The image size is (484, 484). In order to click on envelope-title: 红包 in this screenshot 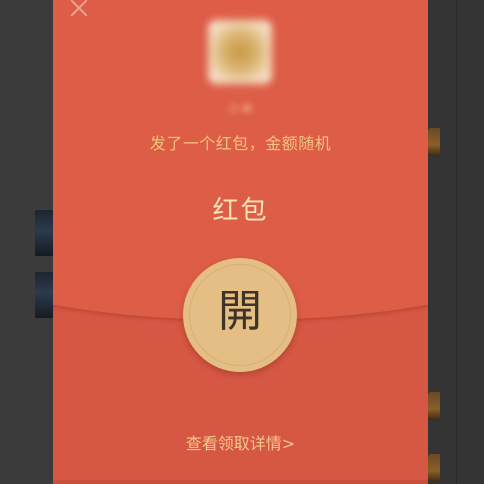, I will do `click(240, 211)`.